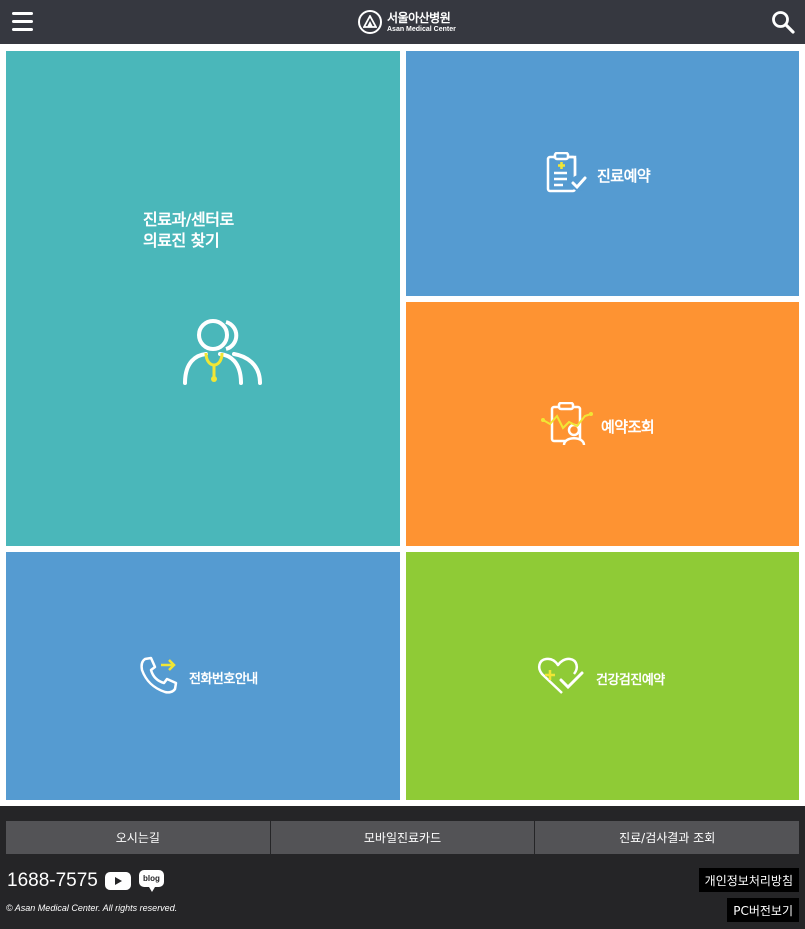  Describe the element at coordinates (628, 426) in the screenshot. I see `reservation-check-label: 예약조회` at that location.